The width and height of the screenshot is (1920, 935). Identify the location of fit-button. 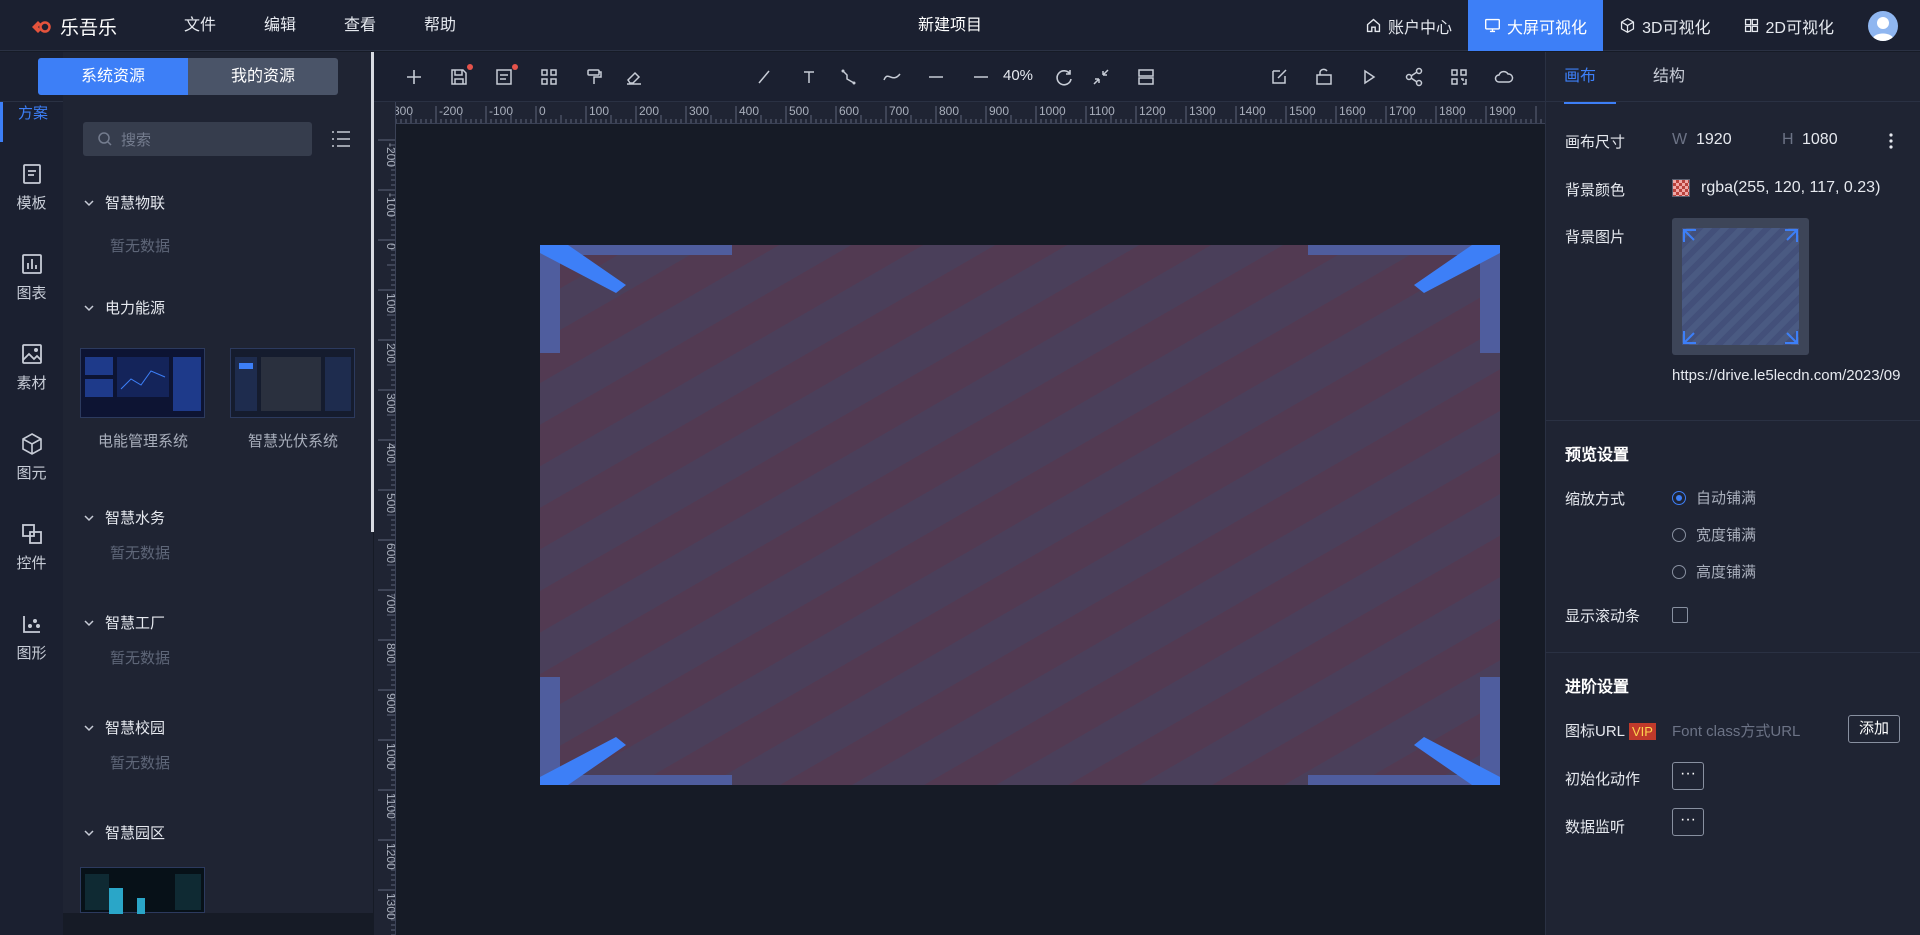
(1101, 77).